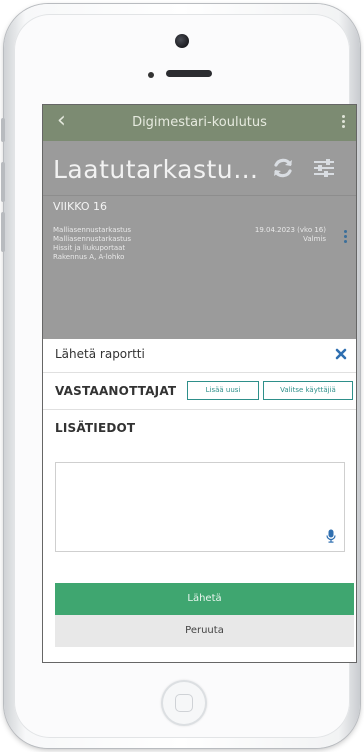  Describe the element at coordinates (89, 248) in the screenshot. I see `inspection-target: Hissit ja liukuportaat` at that location.